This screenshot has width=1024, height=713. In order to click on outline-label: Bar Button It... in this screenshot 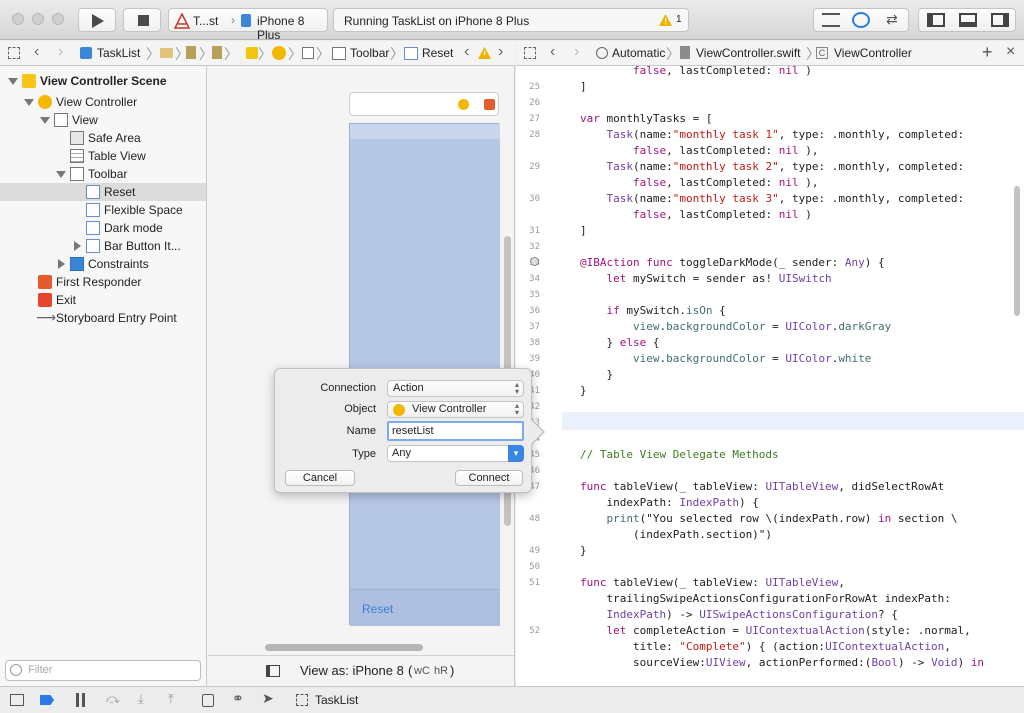, I will do `click(142, 246)`.